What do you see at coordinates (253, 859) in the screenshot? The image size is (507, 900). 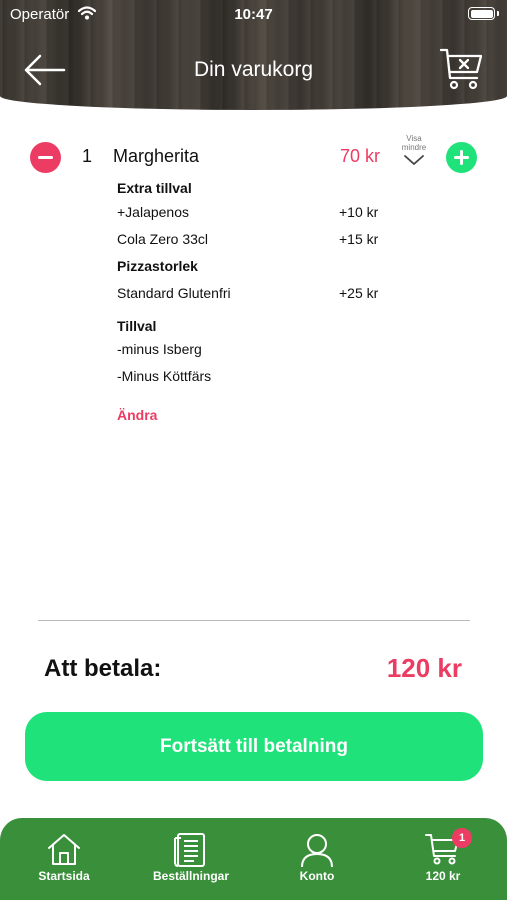 I see `tab-bar: Startsida Beställningar Konto 1 120 kr` at bounding box center [253, 859].